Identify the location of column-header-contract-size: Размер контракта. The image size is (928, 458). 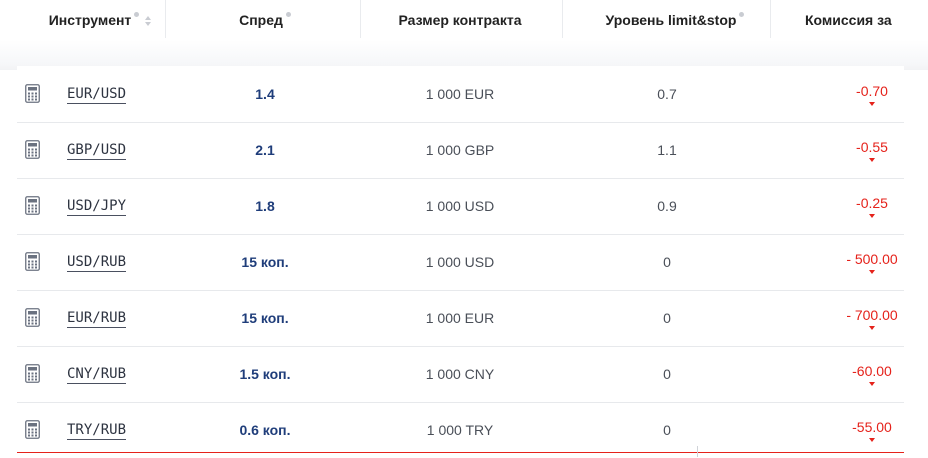
(460, 20).